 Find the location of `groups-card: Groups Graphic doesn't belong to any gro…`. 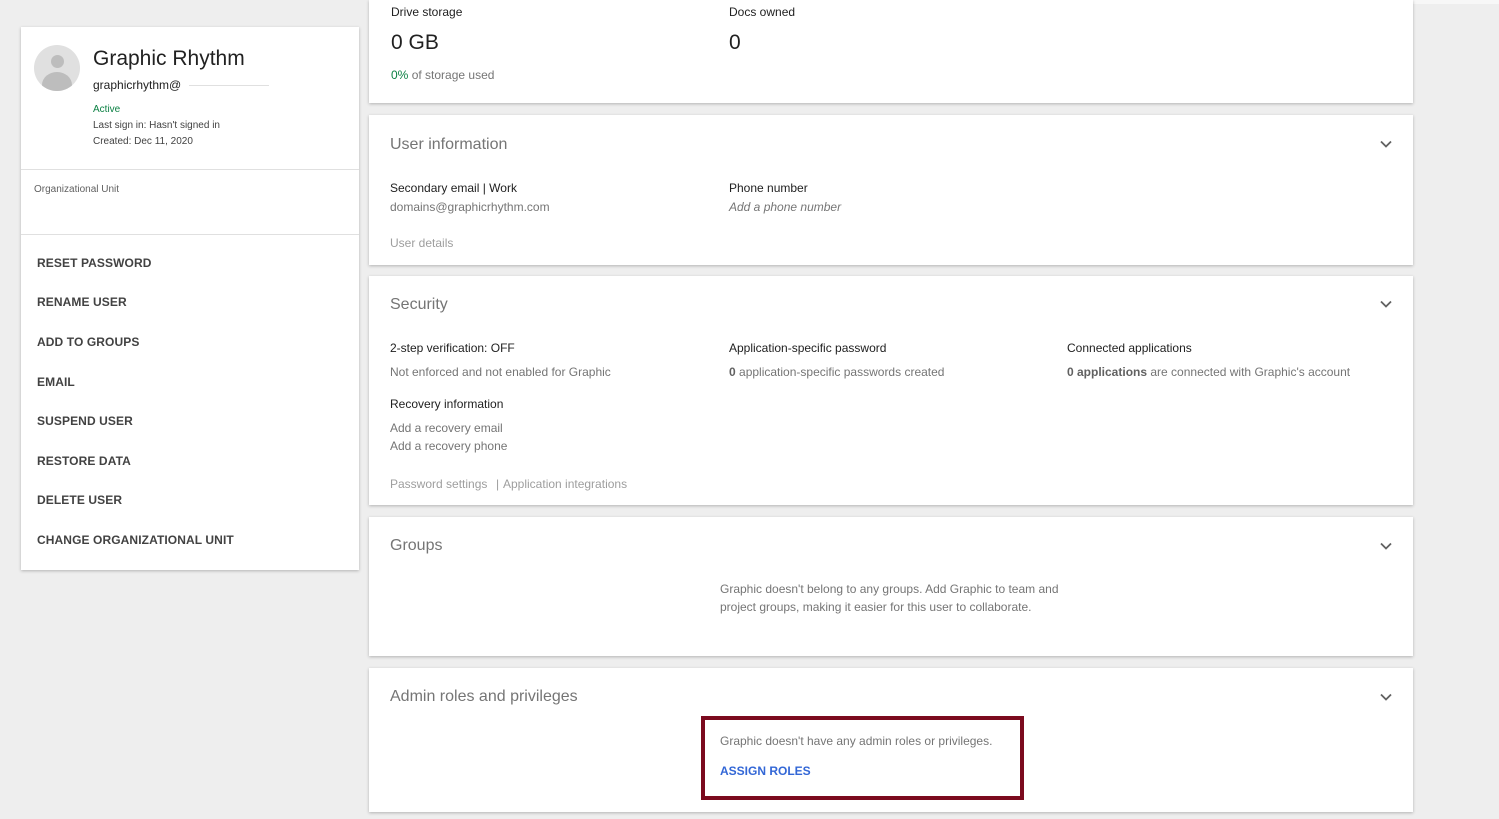

groups-card: Groups Graphic doesn't belong to any gro… is located at coordinates (891, 586).